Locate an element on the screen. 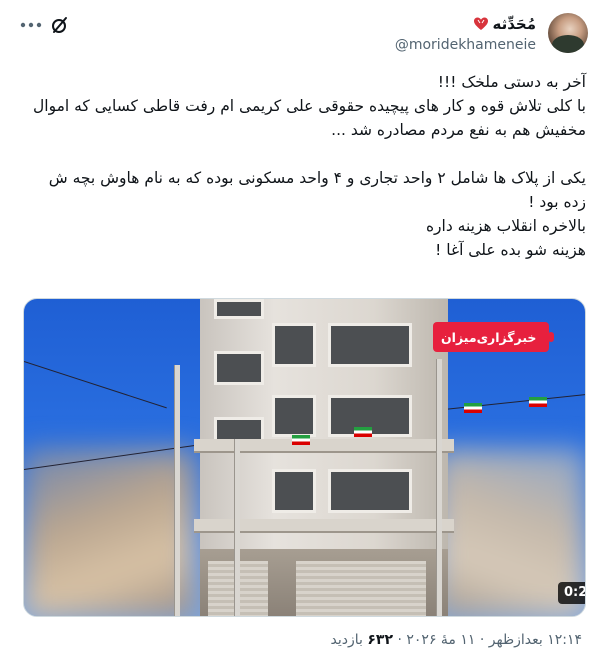 This screenshot has width=606, height=668. blurred-region is located at coordinates (109, 532).